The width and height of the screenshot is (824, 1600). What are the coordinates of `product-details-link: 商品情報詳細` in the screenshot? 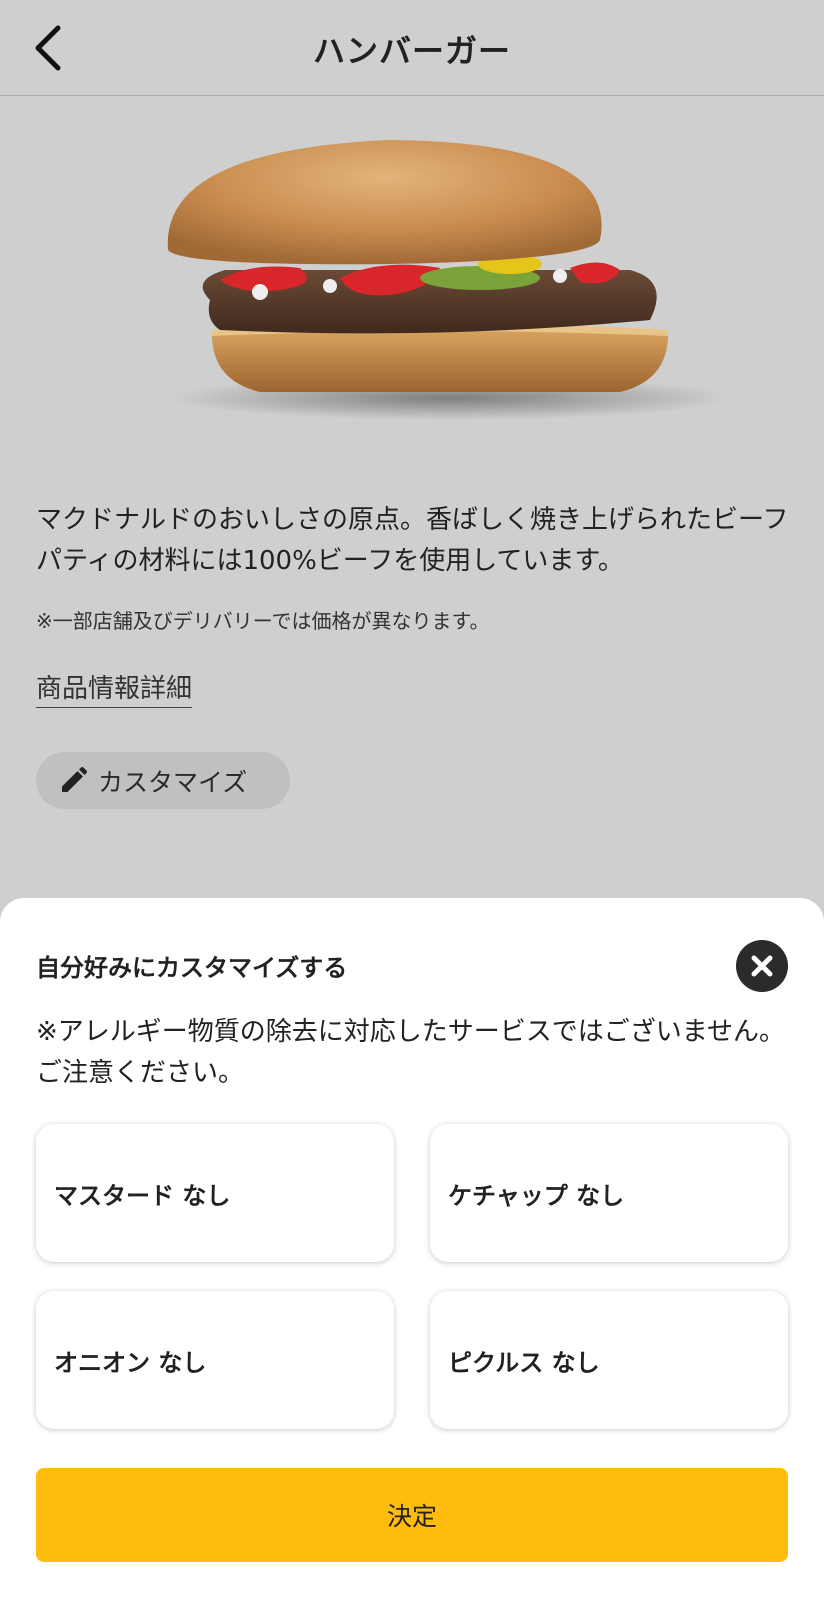 It's located at (114, 688).